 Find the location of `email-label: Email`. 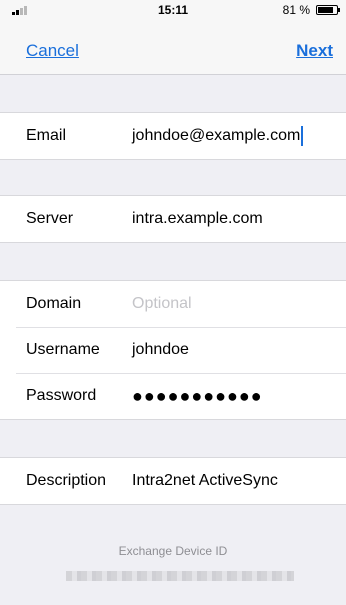

email-label: Email is located at coordinates (46, 135).